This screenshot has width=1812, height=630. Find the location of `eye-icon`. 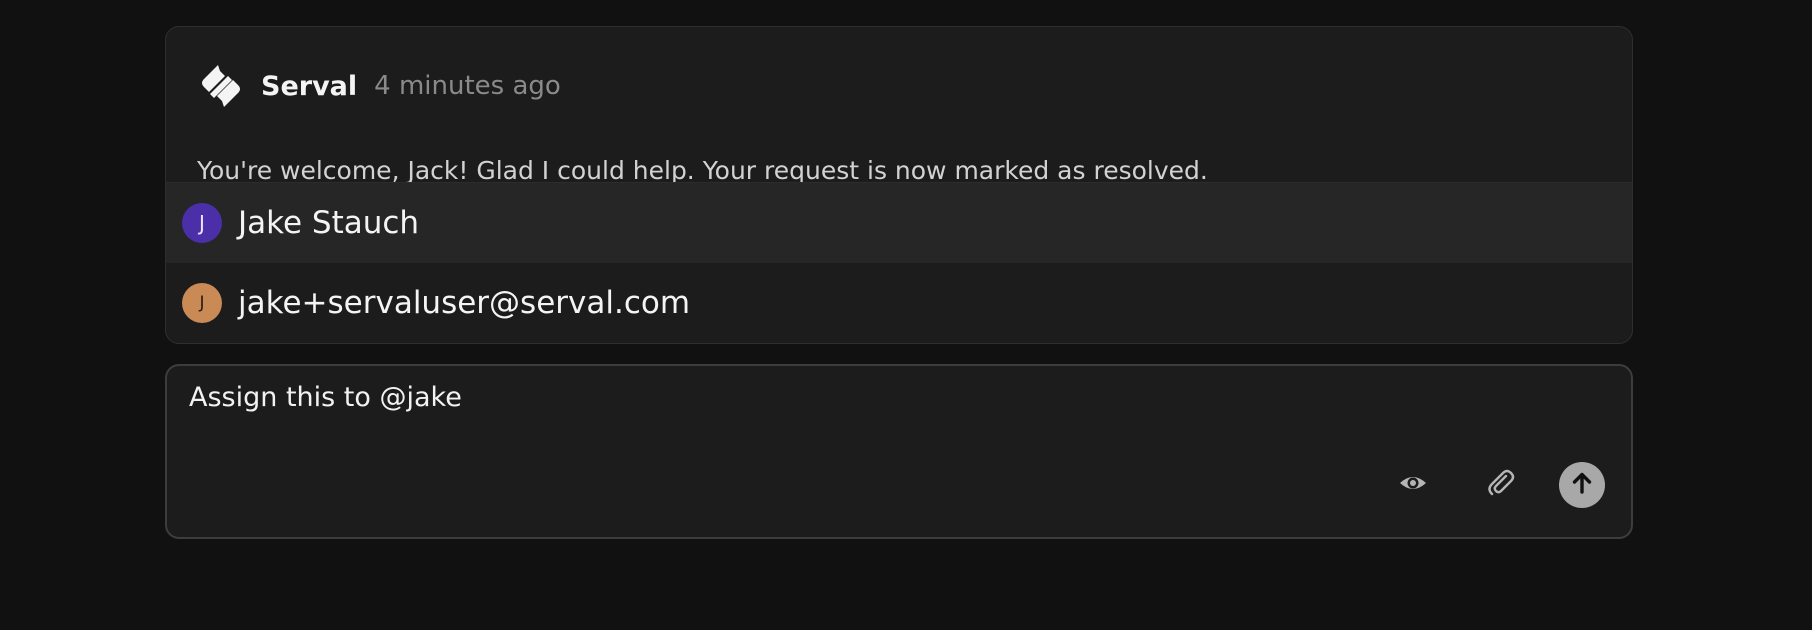

eye-icon is located at coordinates (1413, 485).